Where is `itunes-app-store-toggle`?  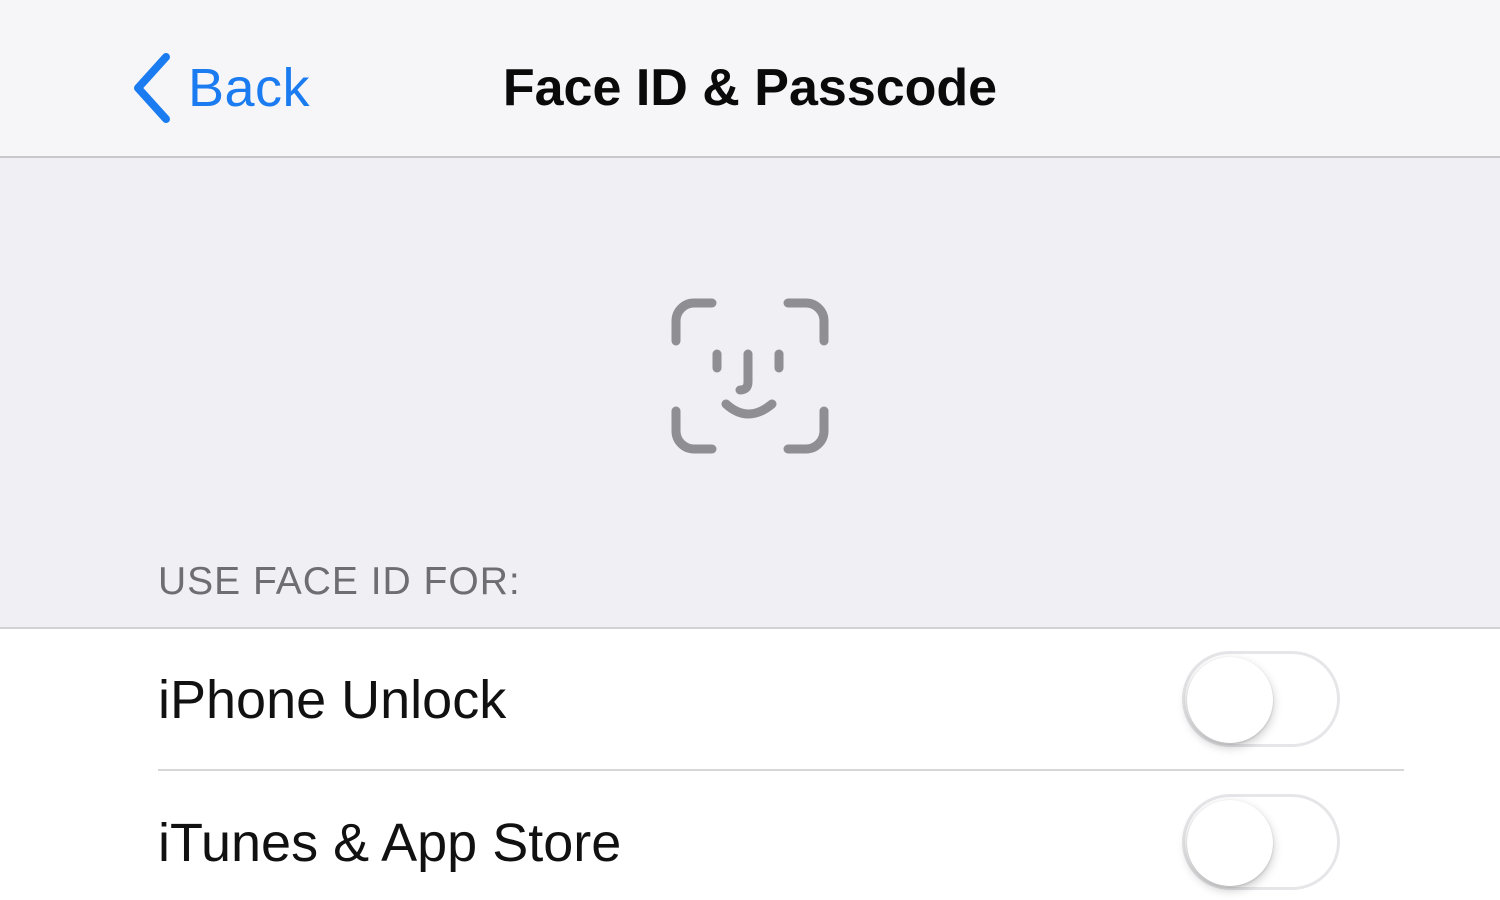
itunes-app-store-toggle is located at coordinates (1261, 842).